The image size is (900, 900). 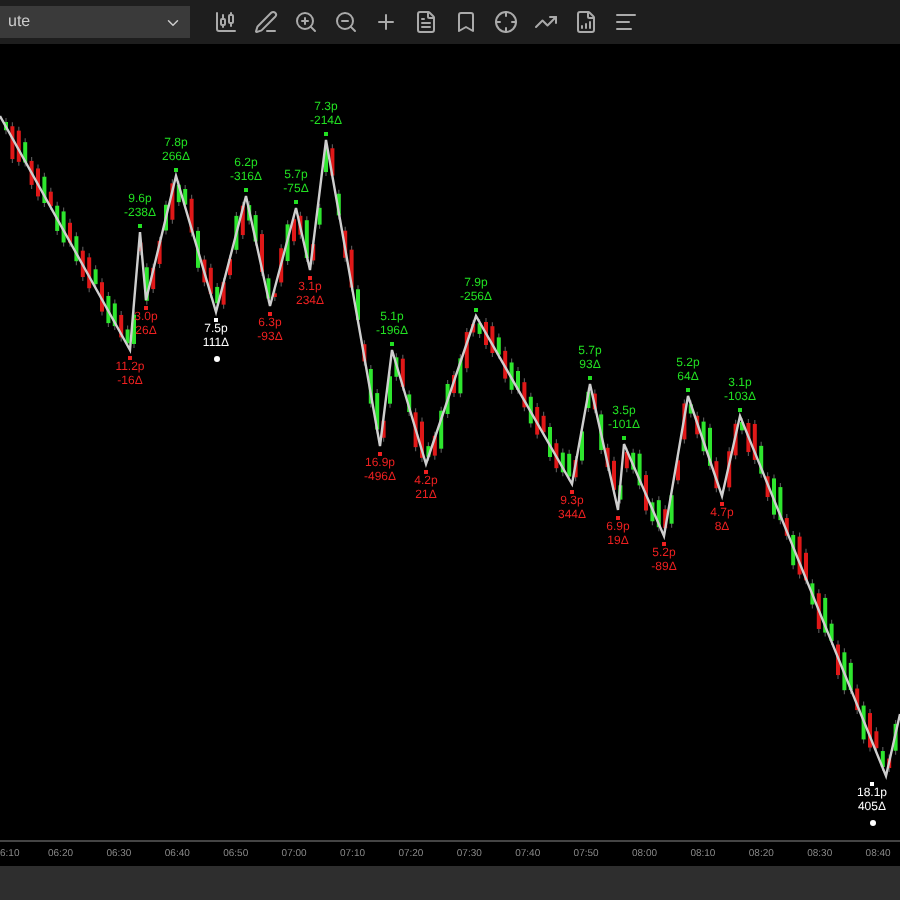 I want to click on bookmark-icon, so click(x=466, y=22).